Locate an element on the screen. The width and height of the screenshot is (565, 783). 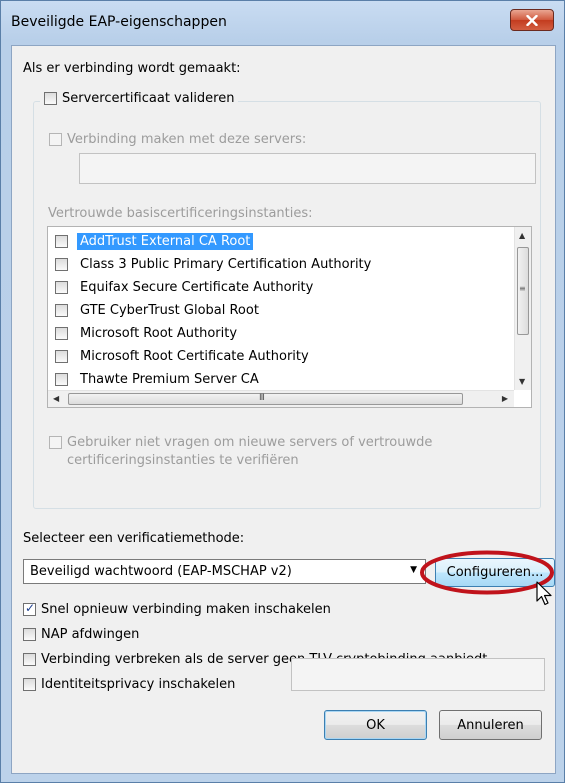
nap-option: NAP afdwingen is located at coordinates (81, 634).